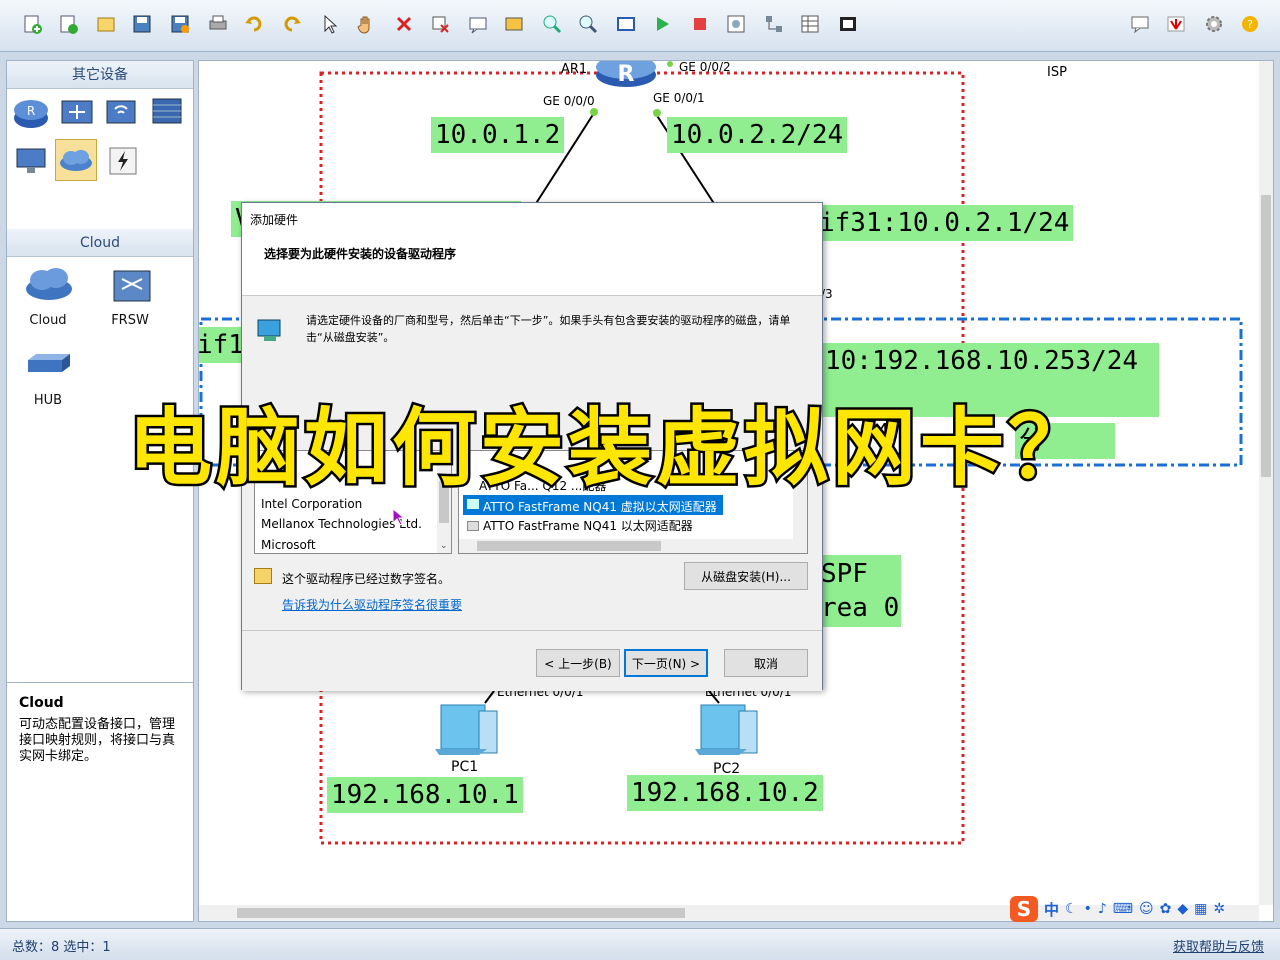 The height and width of the screenshot is (960, 1280). What do you see at coordinates (666, 663) in the screenshot?
I see `next-button: 下一页(N) >` at bounding box center [666, 663].